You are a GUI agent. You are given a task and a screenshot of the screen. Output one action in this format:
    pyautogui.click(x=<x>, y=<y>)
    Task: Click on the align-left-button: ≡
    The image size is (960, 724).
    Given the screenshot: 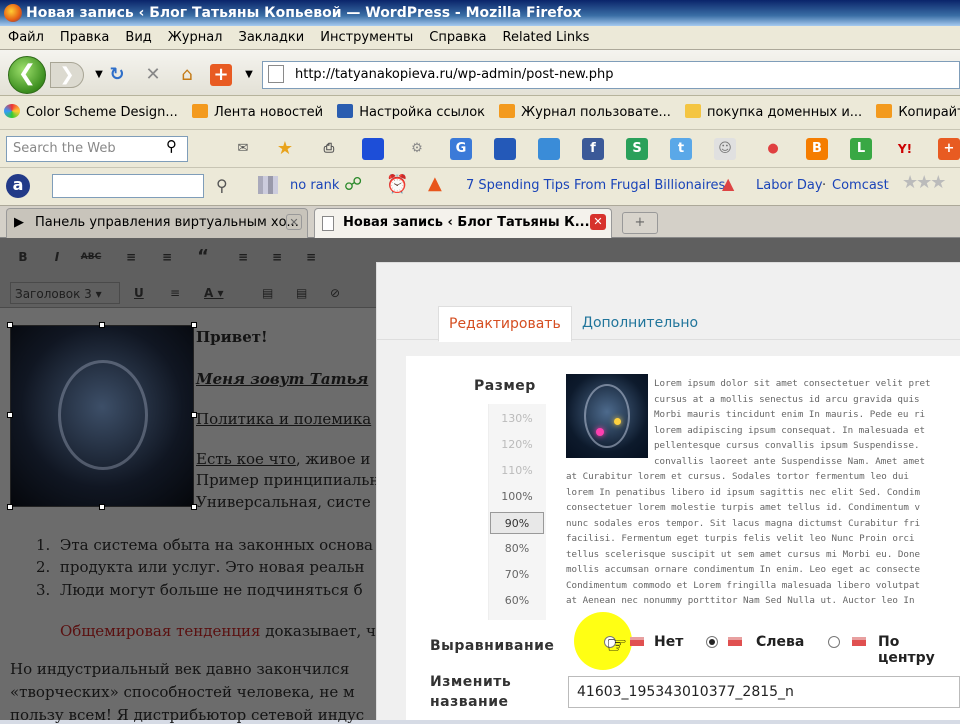 What is the action you would take?
    pyautogui.click(x=243, y=257)
    